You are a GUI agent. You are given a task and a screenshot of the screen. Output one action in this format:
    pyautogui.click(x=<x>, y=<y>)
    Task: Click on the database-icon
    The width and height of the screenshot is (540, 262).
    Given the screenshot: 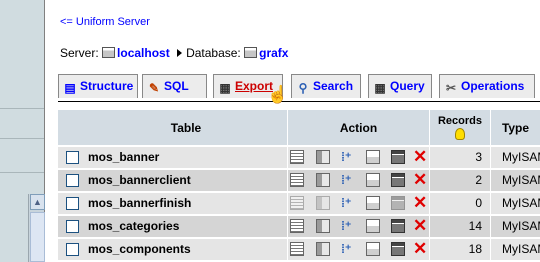 What is the action you would take?
    pyautogui.click(x=251, y=52)
    